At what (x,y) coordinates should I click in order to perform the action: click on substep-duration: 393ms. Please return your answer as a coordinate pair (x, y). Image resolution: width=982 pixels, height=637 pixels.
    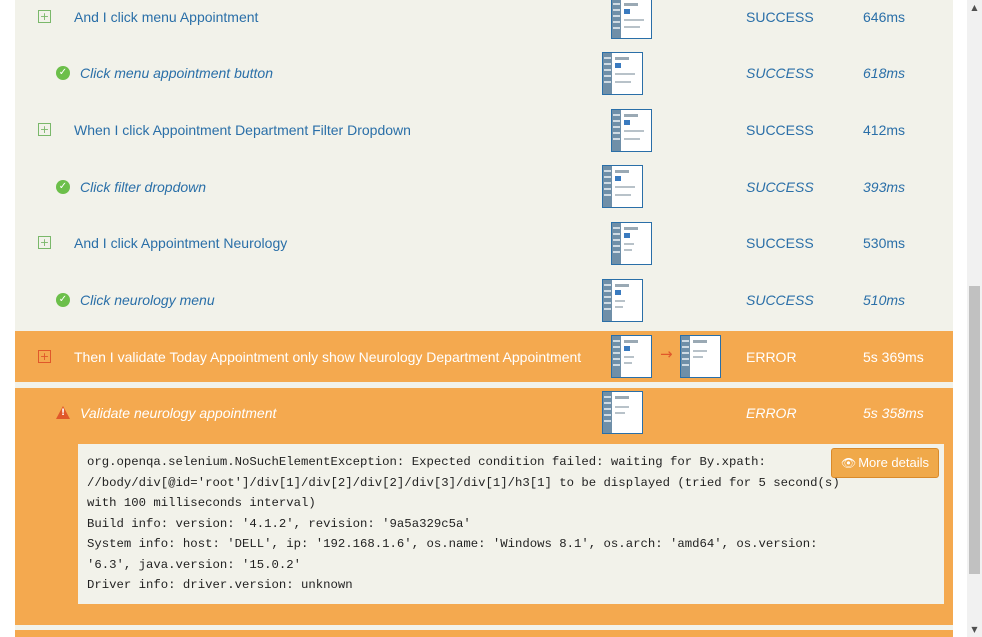
    Looking at the image, I should click on (884, 187).